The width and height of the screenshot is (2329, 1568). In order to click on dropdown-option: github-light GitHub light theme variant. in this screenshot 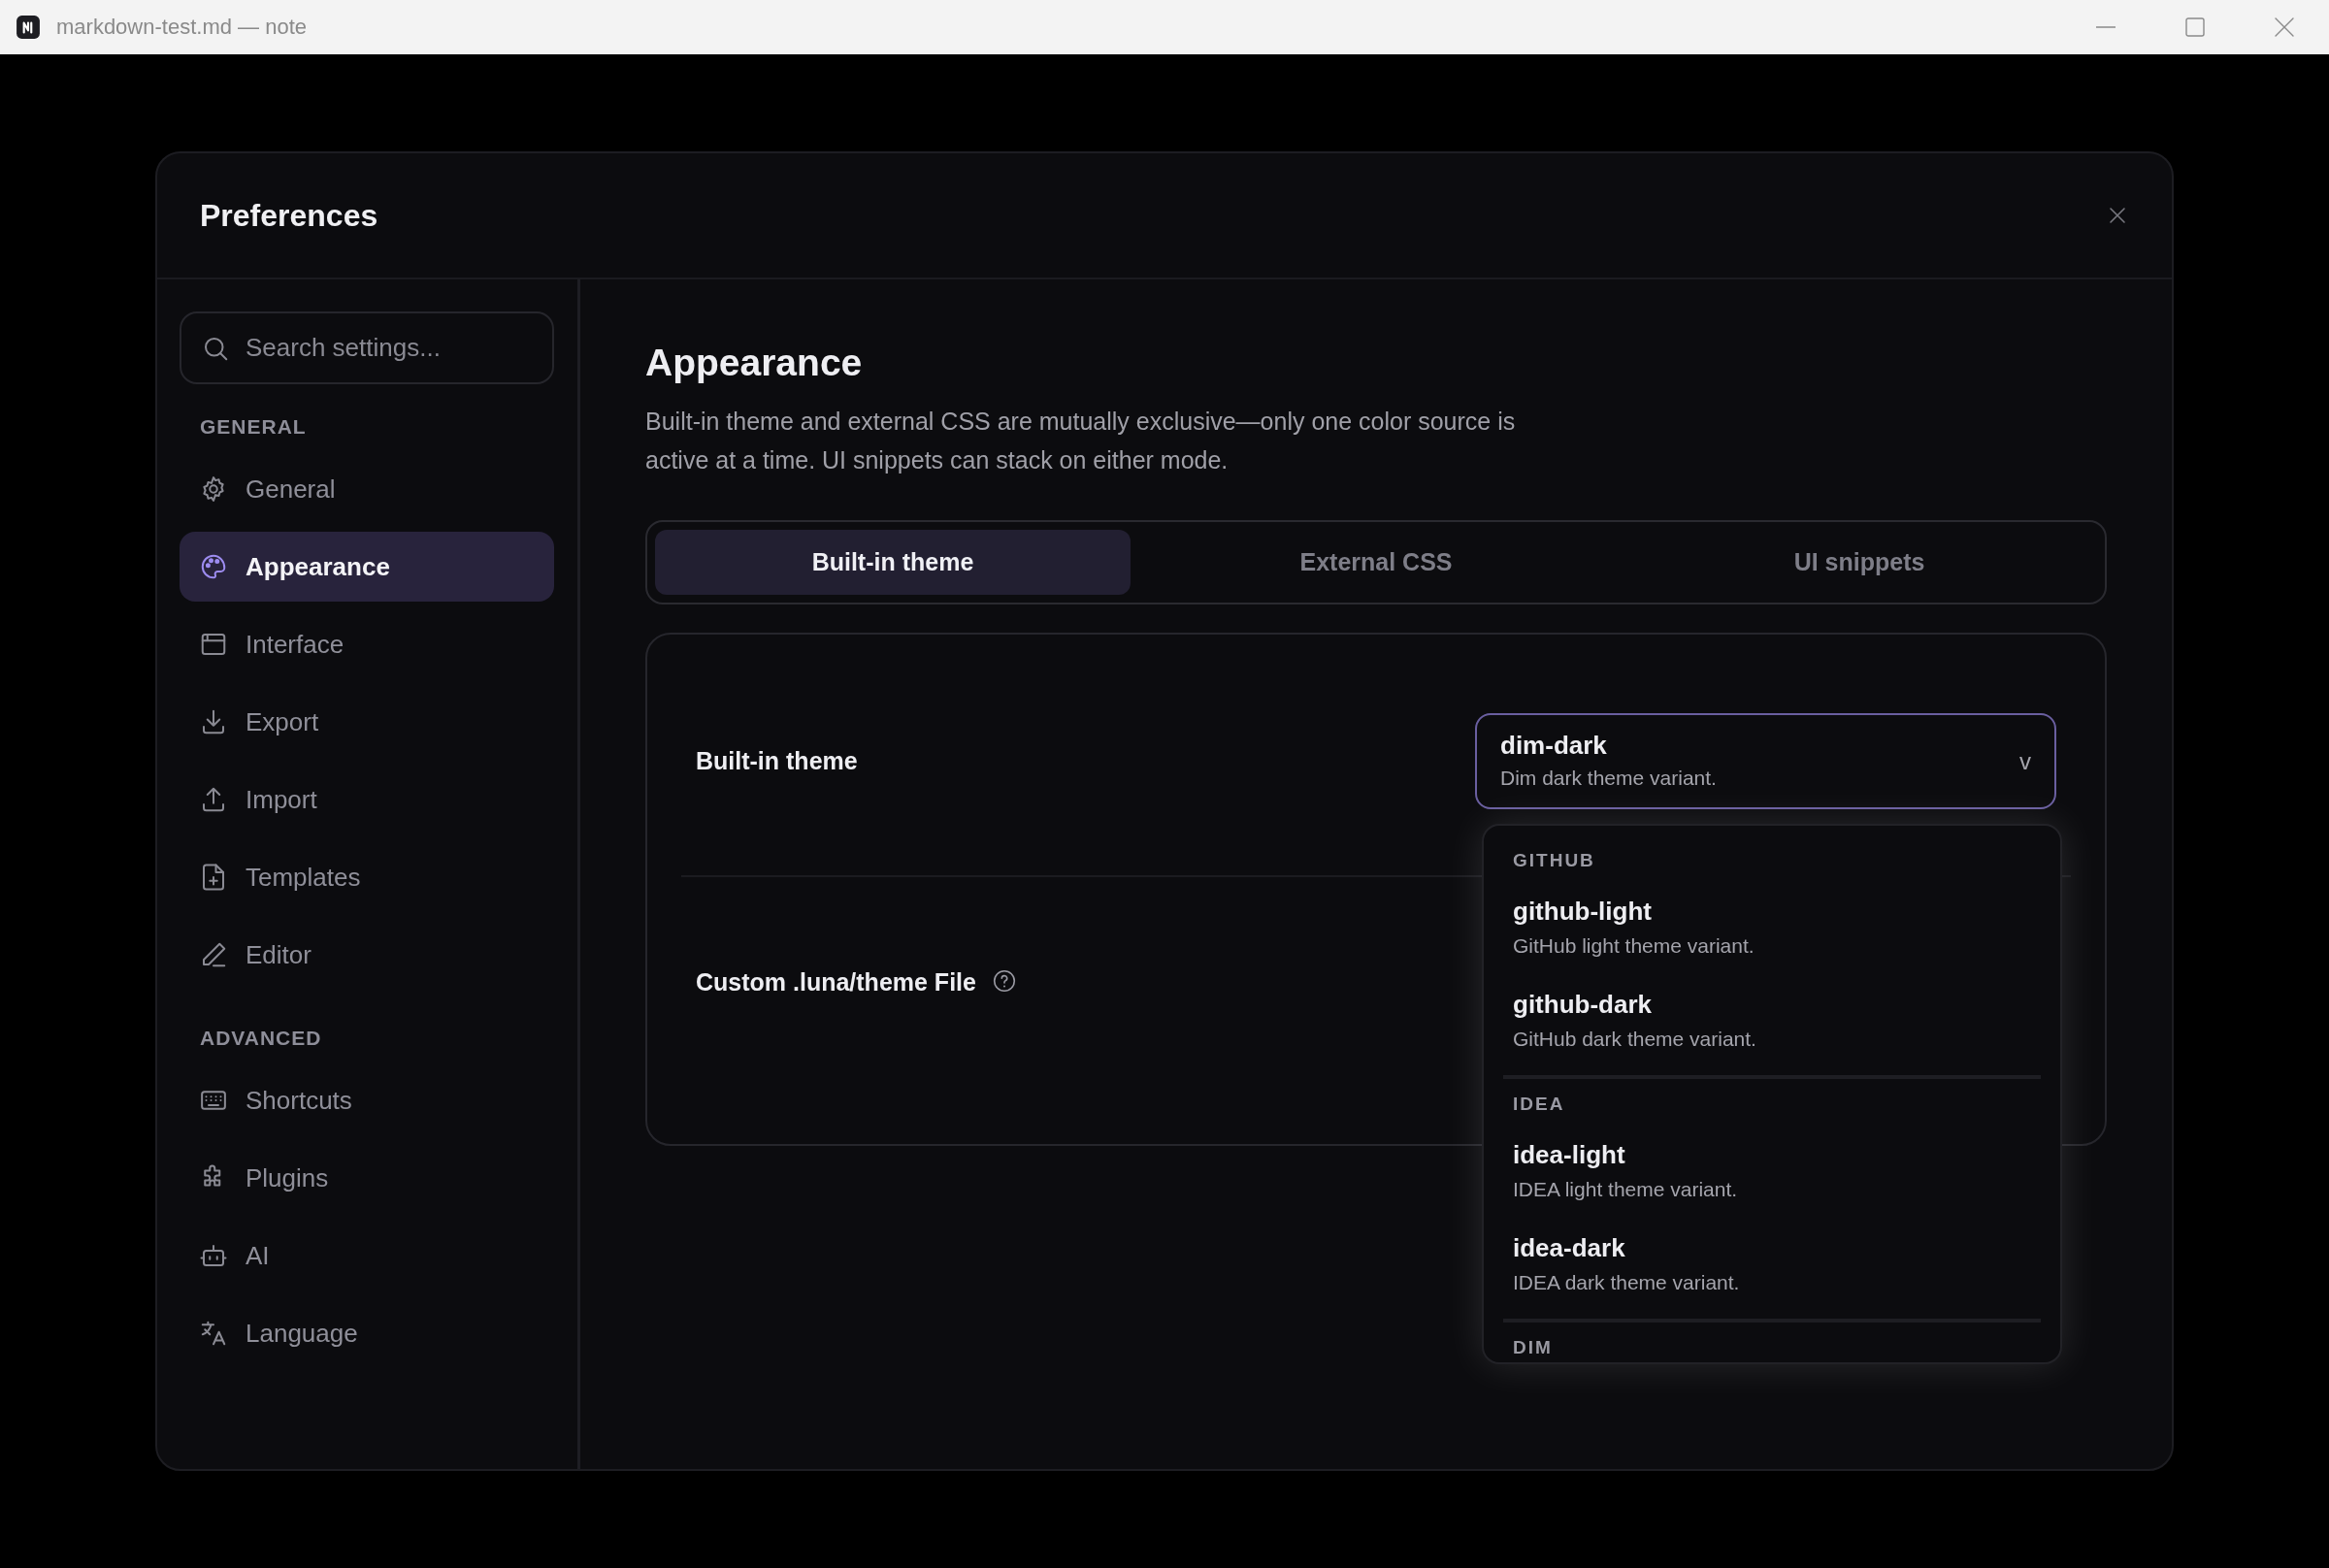, I will do `click(1772, 928)`.